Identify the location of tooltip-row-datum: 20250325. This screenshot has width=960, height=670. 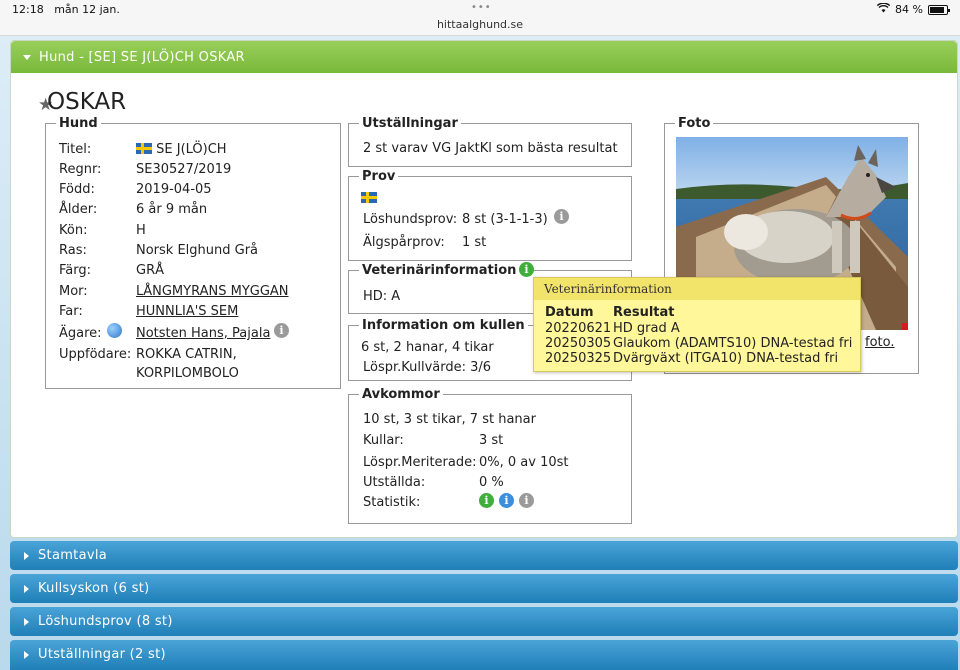
(578, 358).